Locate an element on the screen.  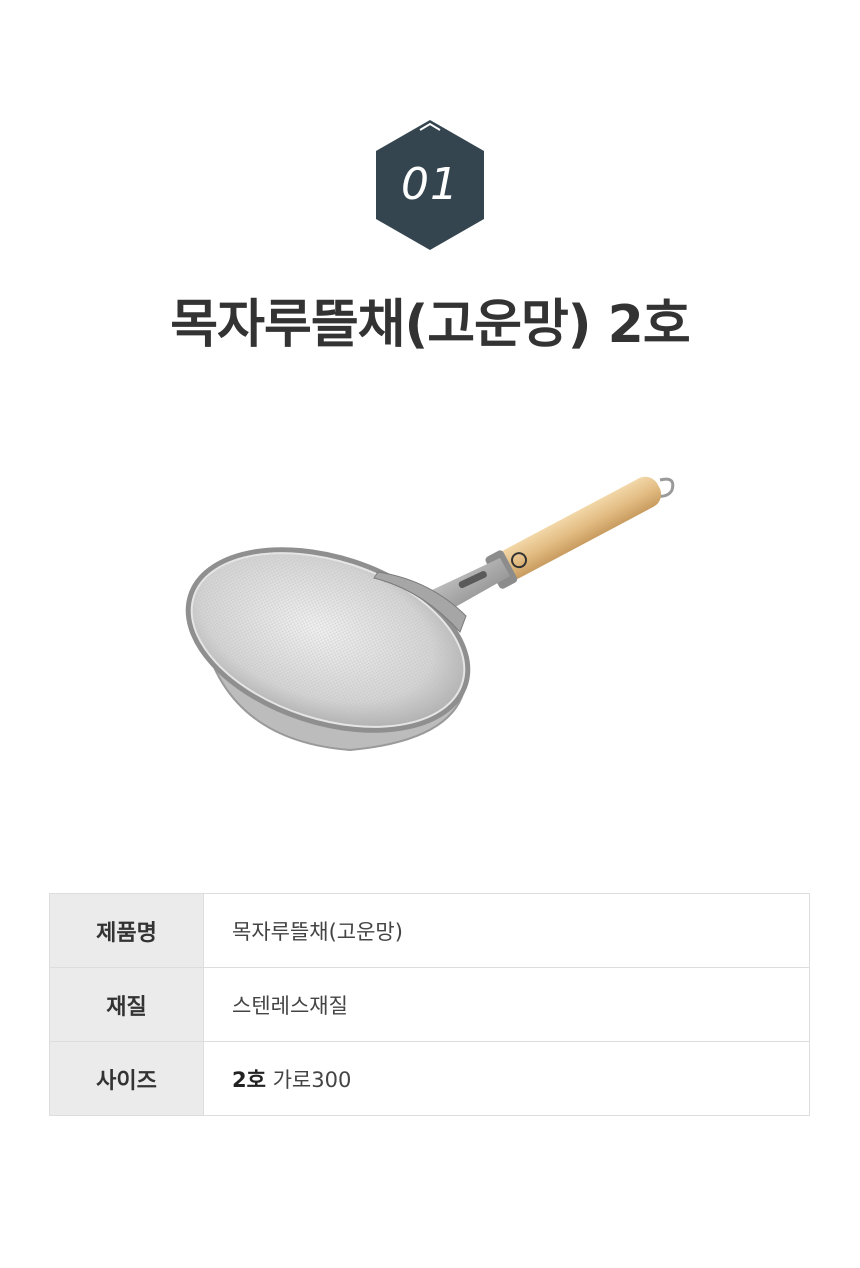
spec-label-material: 재질 is located at coordinates (126, 1004).